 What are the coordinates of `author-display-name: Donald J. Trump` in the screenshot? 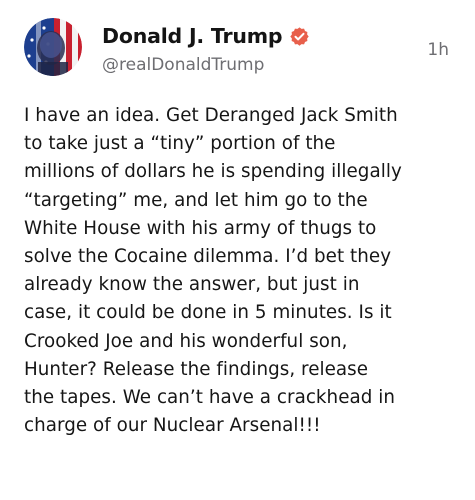 It's located at (192, 36).